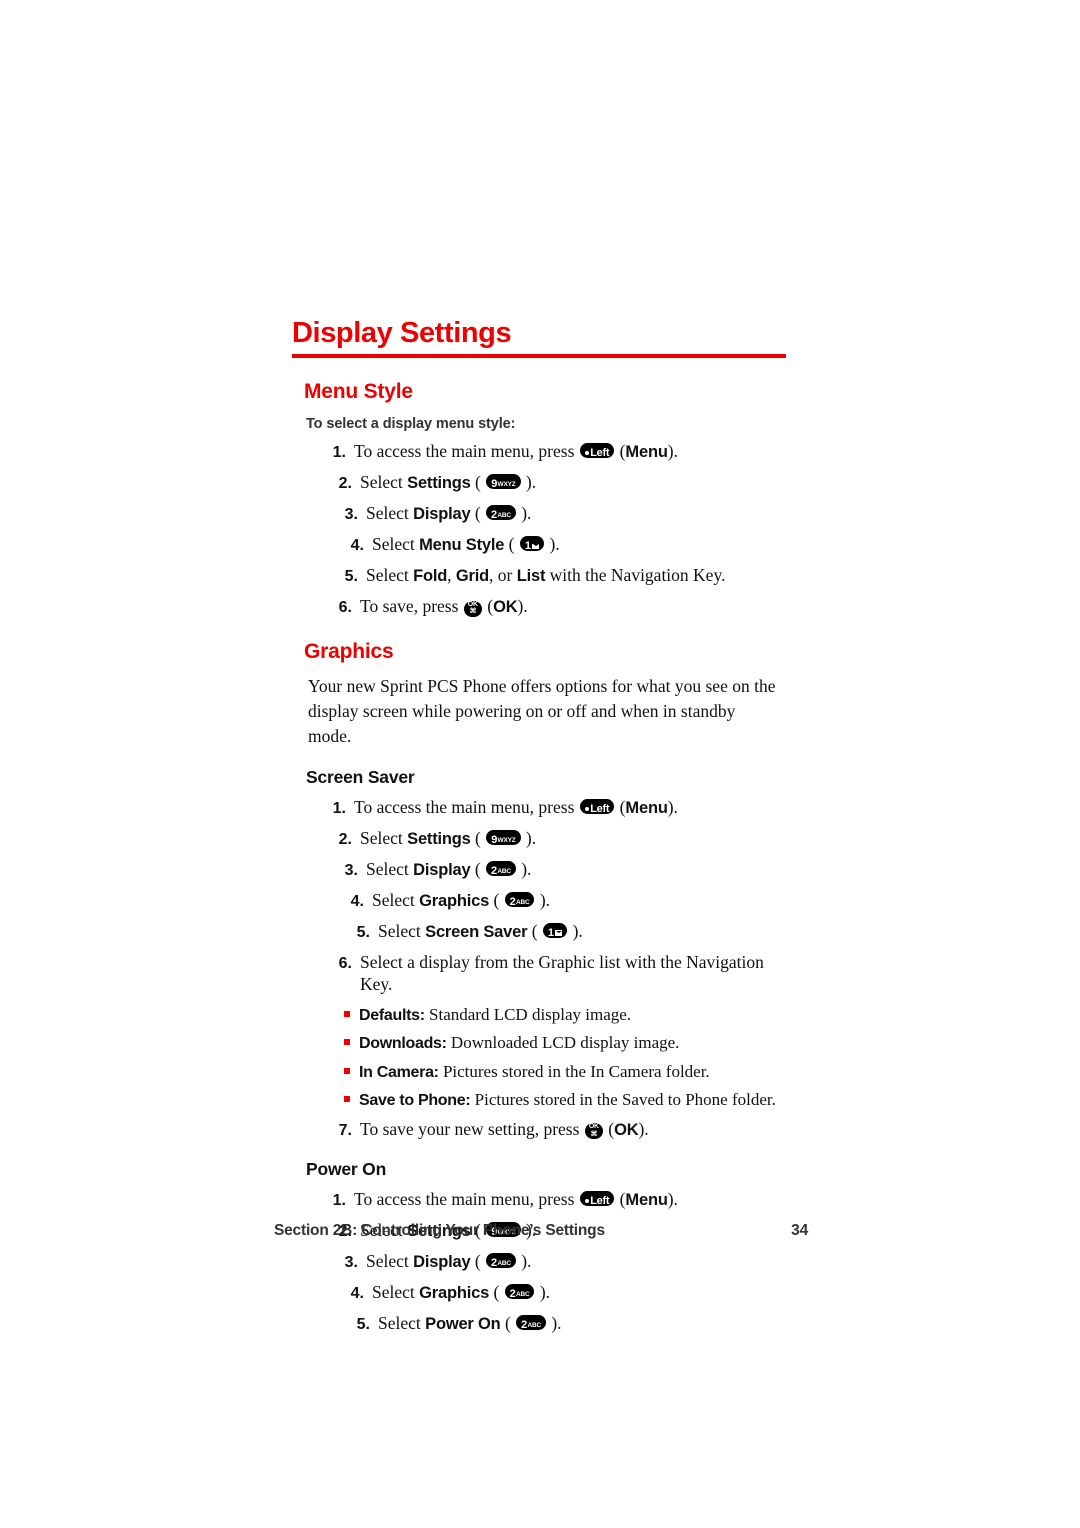  I want to click on option-bullet-item: Downloads: Downloaded LCD display image., so click(568, 1043).